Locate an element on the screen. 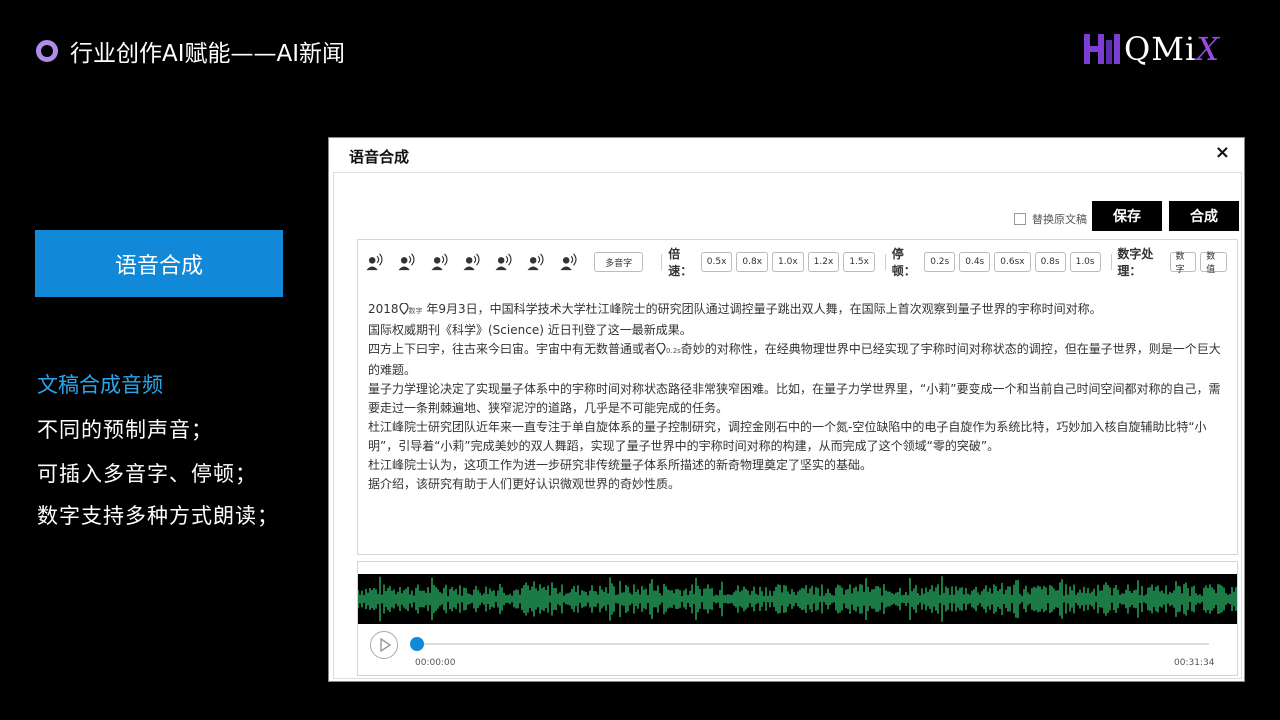 This screenshot has height=720, width=1280. pause-option: 0.8s is located at coordinates (1050, 262).